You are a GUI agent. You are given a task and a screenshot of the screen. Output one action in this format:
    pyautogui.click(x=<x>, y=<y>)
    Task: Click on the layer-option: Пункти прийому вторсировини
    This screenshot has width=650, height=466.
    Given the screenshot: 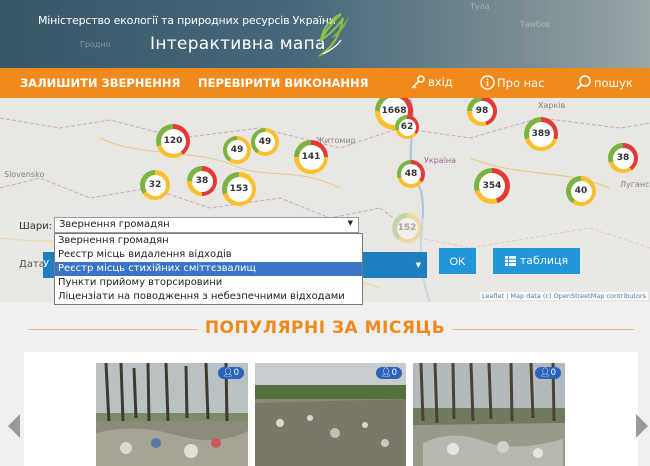 What is the action you would take?
    pyautogui.click(x=208, y=283)
    